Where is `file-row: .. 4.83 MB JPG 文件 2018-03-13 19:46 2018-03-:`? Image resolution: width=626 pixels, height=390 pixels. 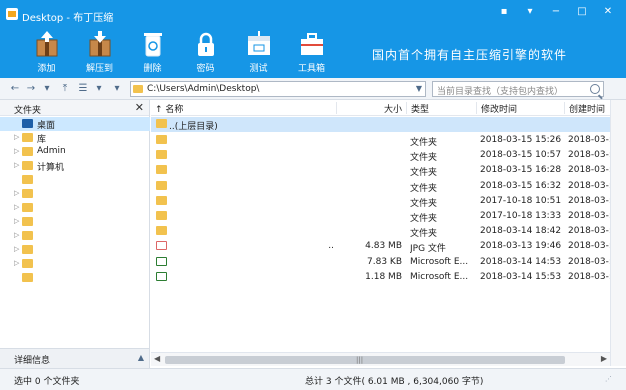
file-row: .. 4.83 MB JPG 文件 2018-03-13 19:46 2018-03-: is located at coordinates (380, 246).